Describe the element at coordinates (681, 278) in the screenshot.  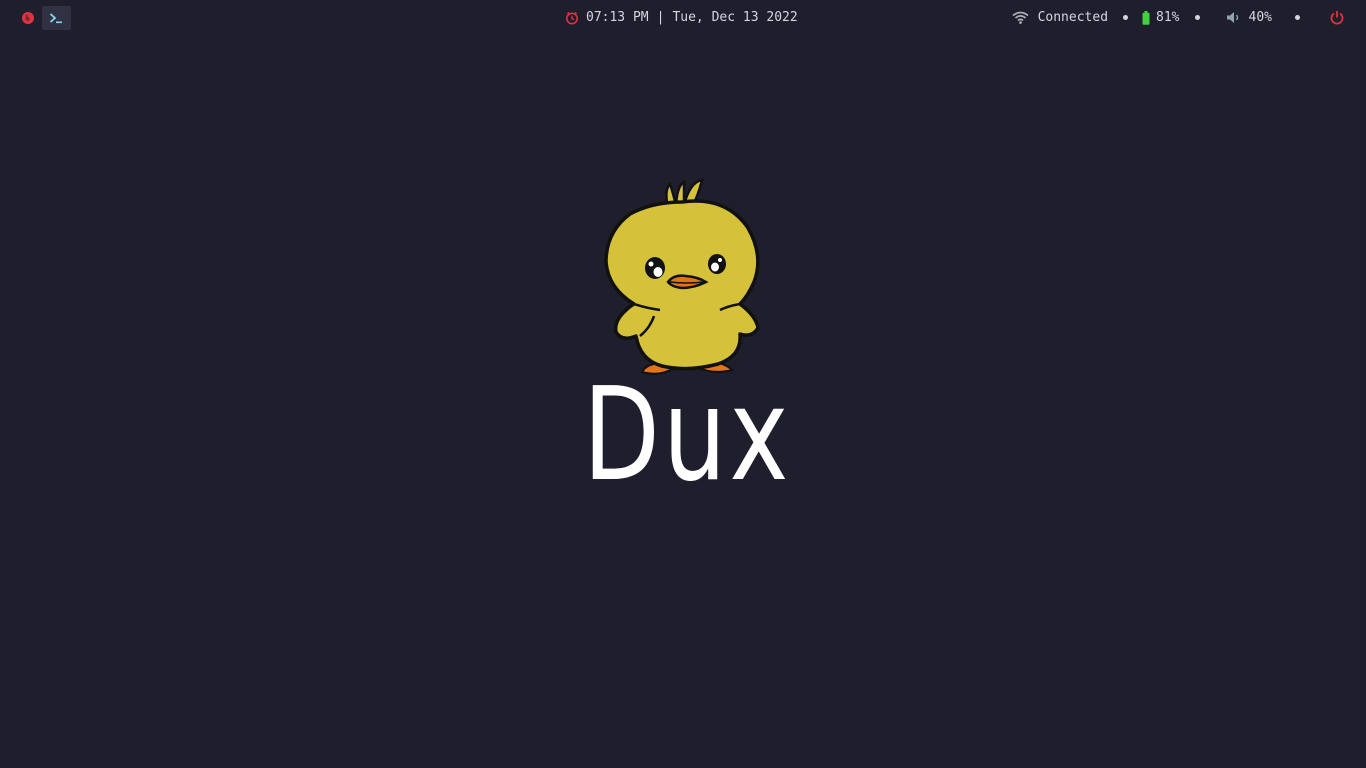
I see `duck-logo` at that location.